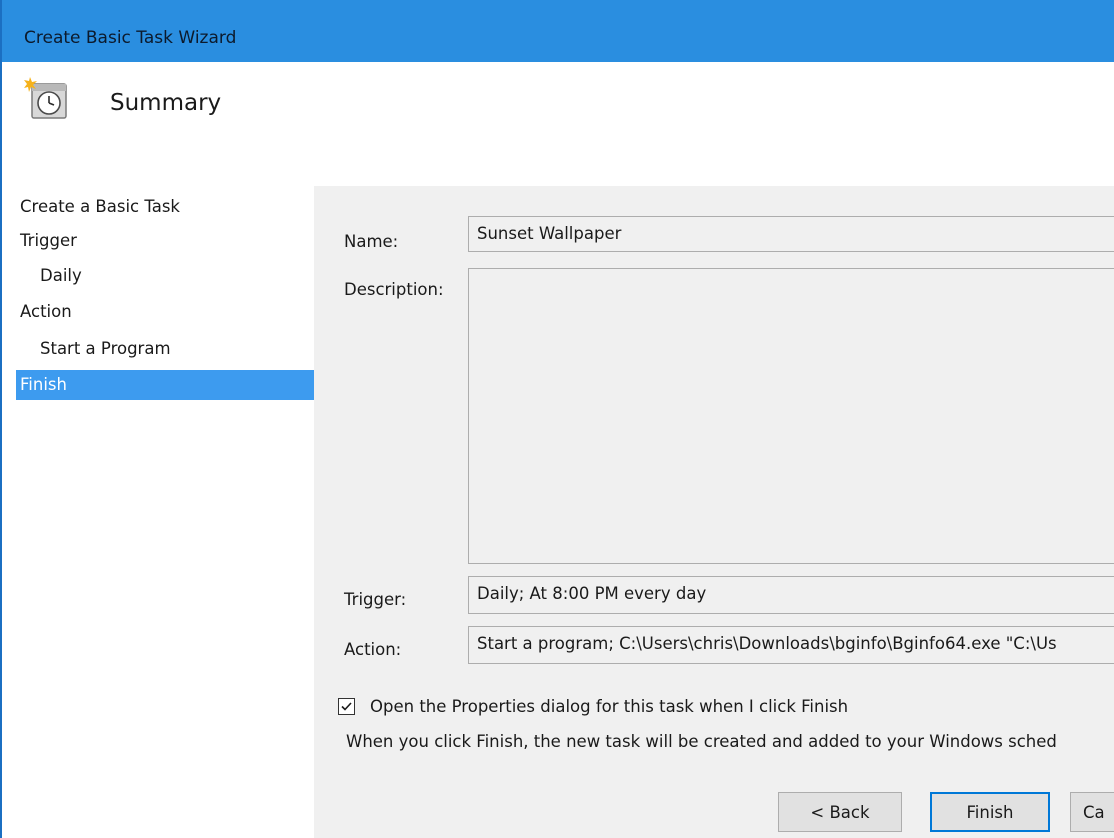  I want to click on title-bar: Create Basic Task Wizard, so click(558, 31).